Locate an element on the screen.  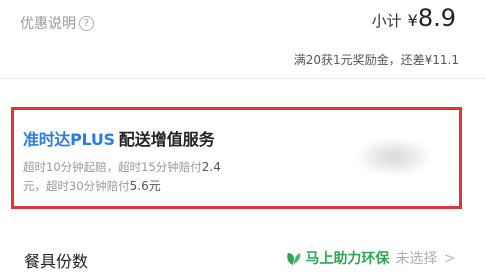
subtotal-amount: 8.9 is located at coordinates (436, 18).